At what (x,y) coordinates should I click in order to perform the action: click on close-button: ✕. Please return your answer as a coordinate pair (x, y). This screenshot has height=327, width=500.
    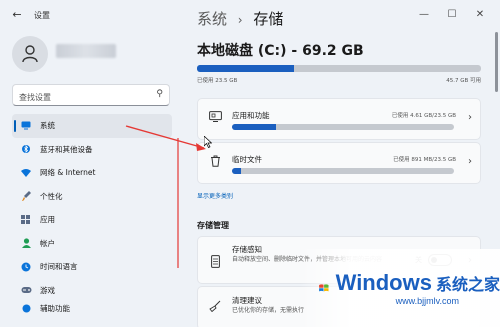
    Looking at the image, I should click on (480, 15).